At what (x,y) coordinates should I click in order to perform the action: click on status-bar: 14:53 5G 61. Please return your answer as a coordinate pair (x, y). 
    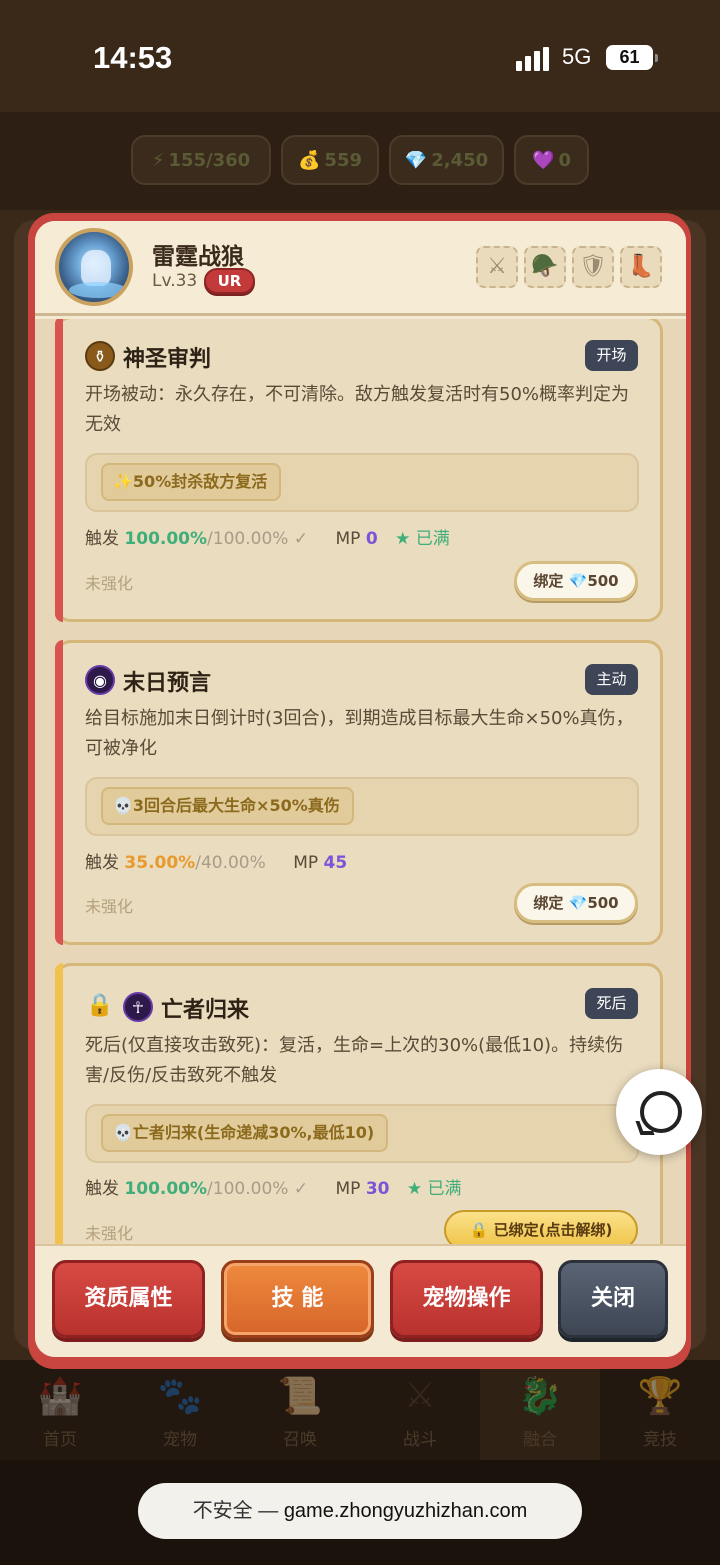
    Looking at the image, I should click on (360, 56).